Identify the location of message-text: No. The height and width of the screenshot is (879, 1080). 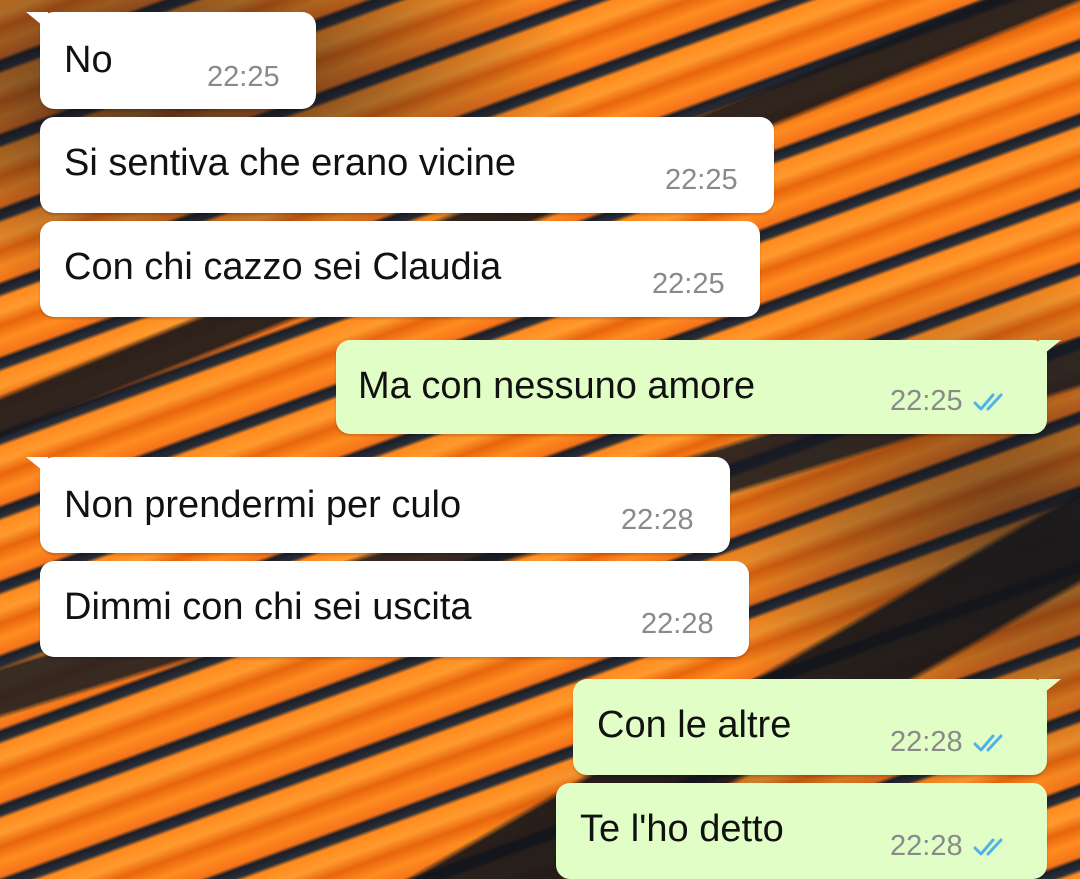
(88, 60).